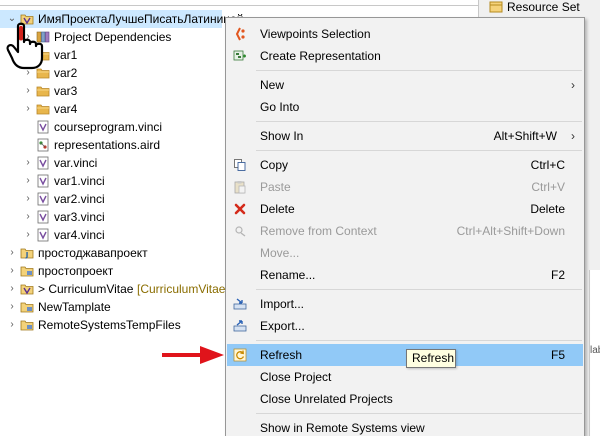 This screenshot has width=600, height=436. I want to click on menu-item-label: Viewpoints Selection, so click(315, 34).